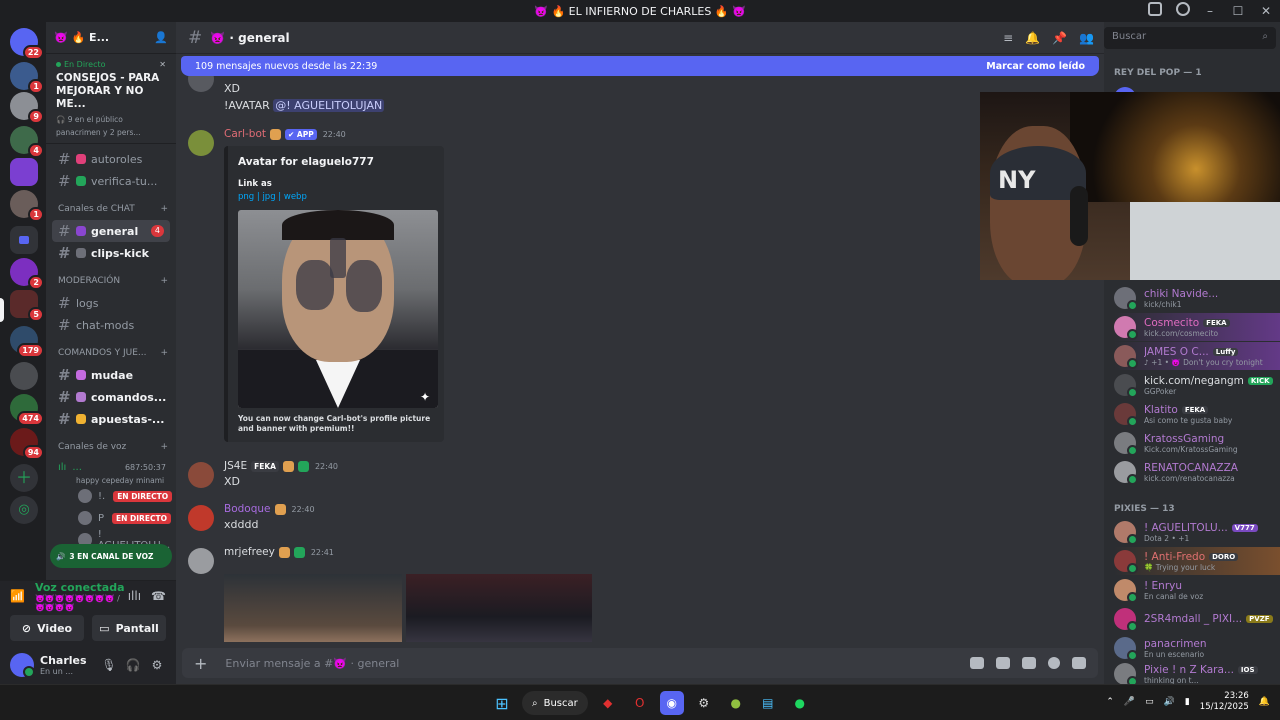  What do you see at coordinates (1054, 663) in the screenshot?
I see `emoji-icon` at bounding box center [1054, 663].